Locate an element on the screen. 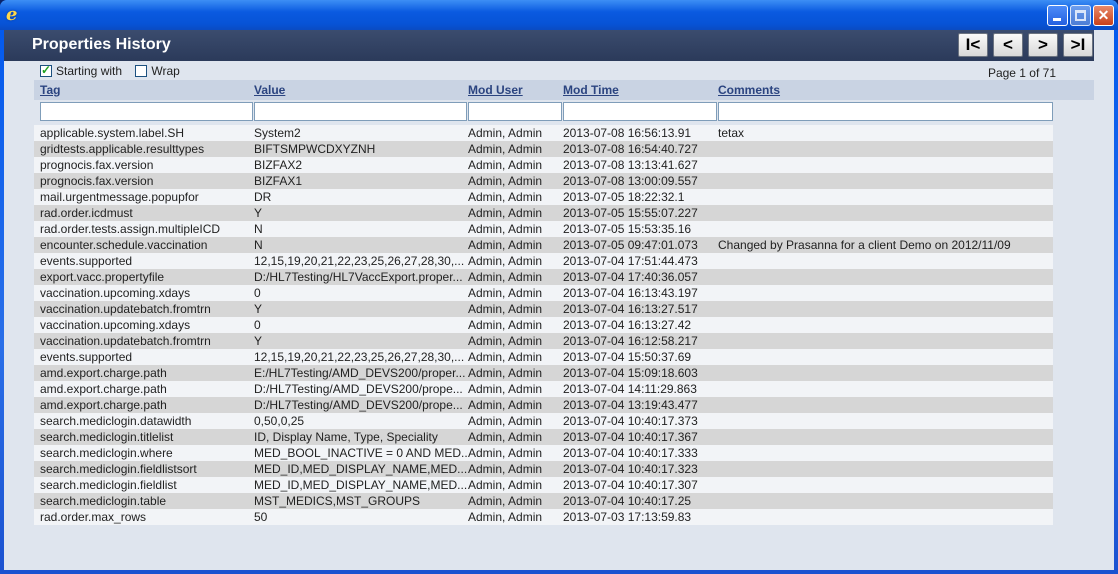  cell-value: System2 is located at coordinates (277, 133).